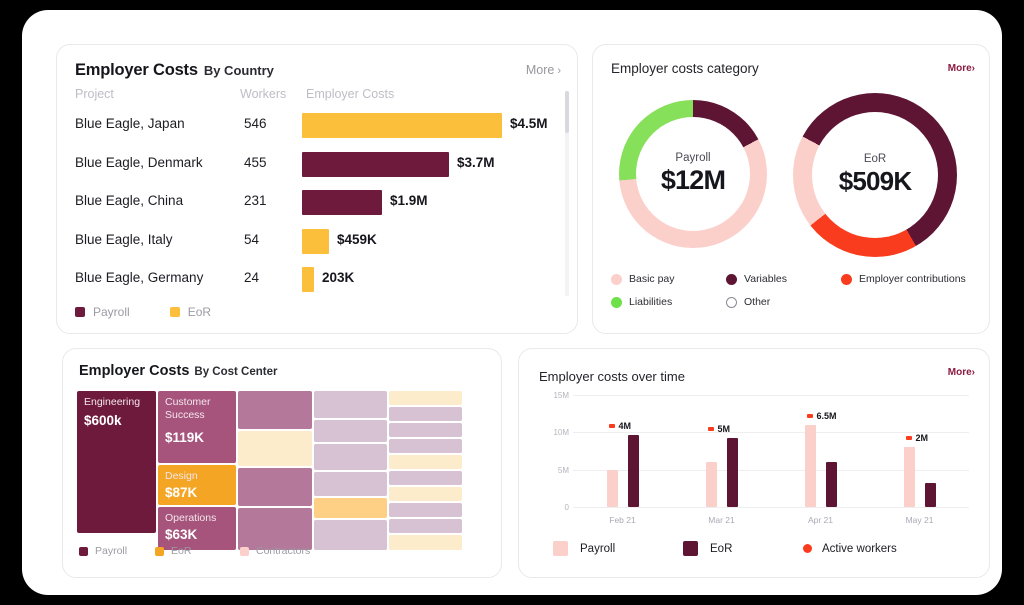 The height and width of the screenshot is (605, 1024). I want to click on legend-row: Liabilities Other, so click(793, 302).